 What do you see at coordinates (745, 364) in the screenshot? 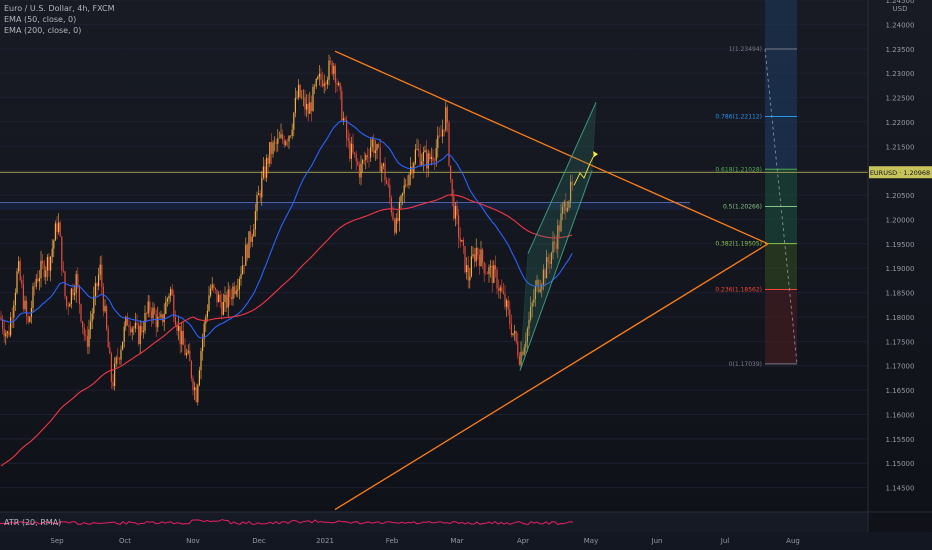
I see `fib-level-label: 0(1.17039)` at bounding box center [745, 364].